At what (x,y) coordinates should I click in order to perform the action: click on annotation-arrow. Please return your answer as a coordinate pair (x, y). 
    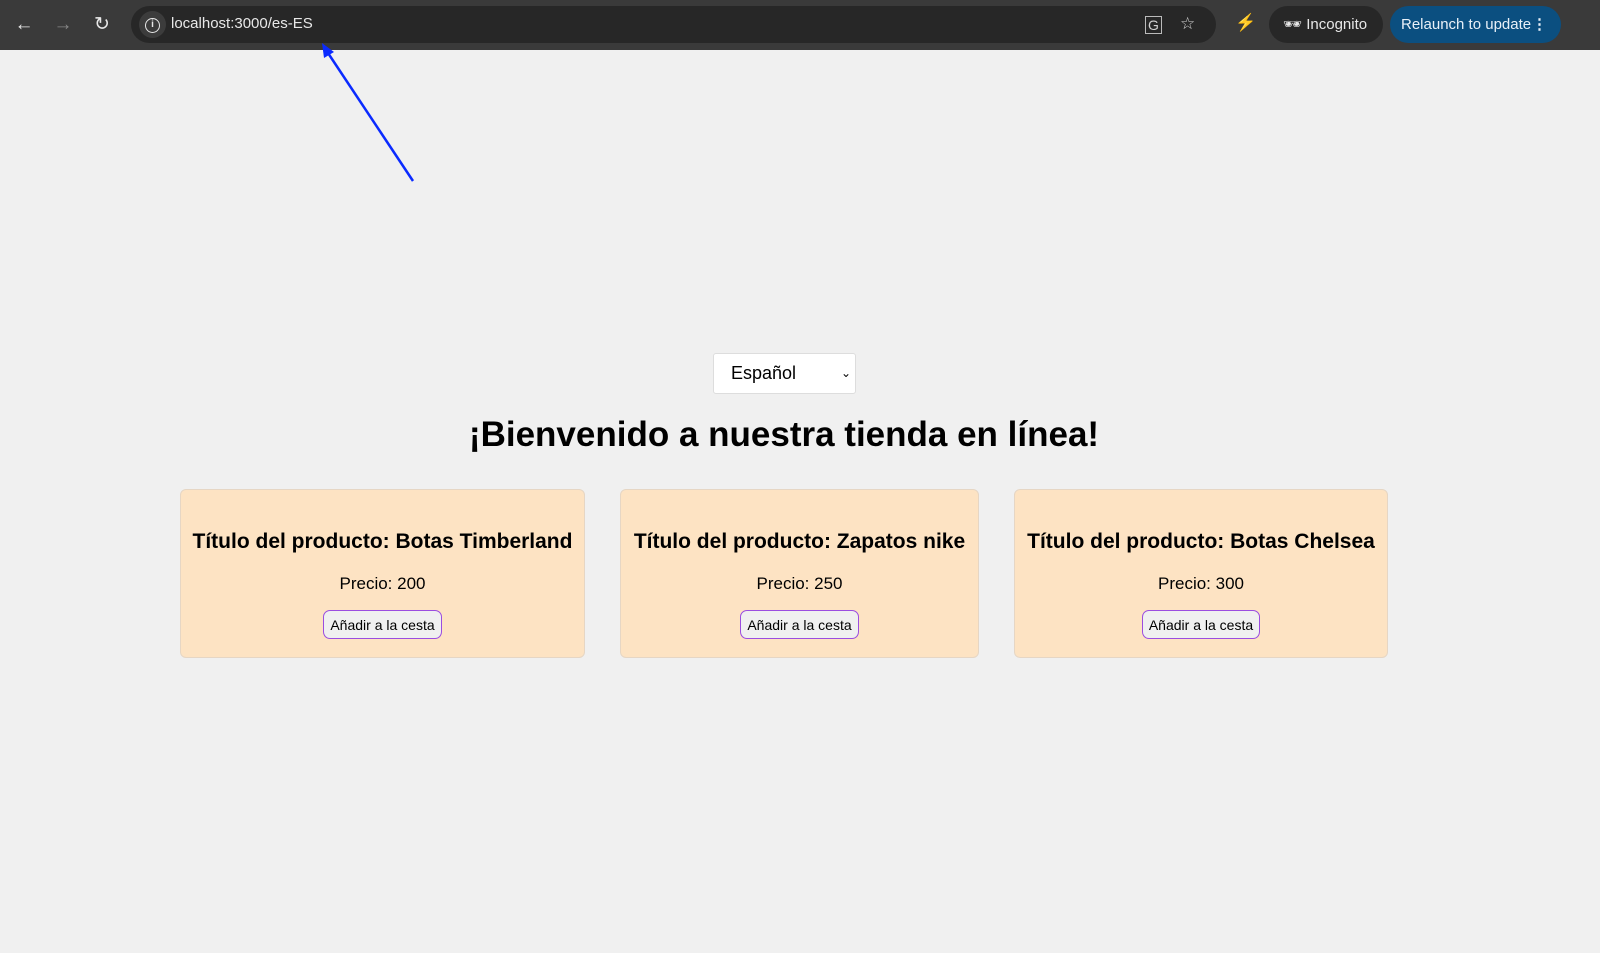
    Looking at the image, I should click on (368, 112).